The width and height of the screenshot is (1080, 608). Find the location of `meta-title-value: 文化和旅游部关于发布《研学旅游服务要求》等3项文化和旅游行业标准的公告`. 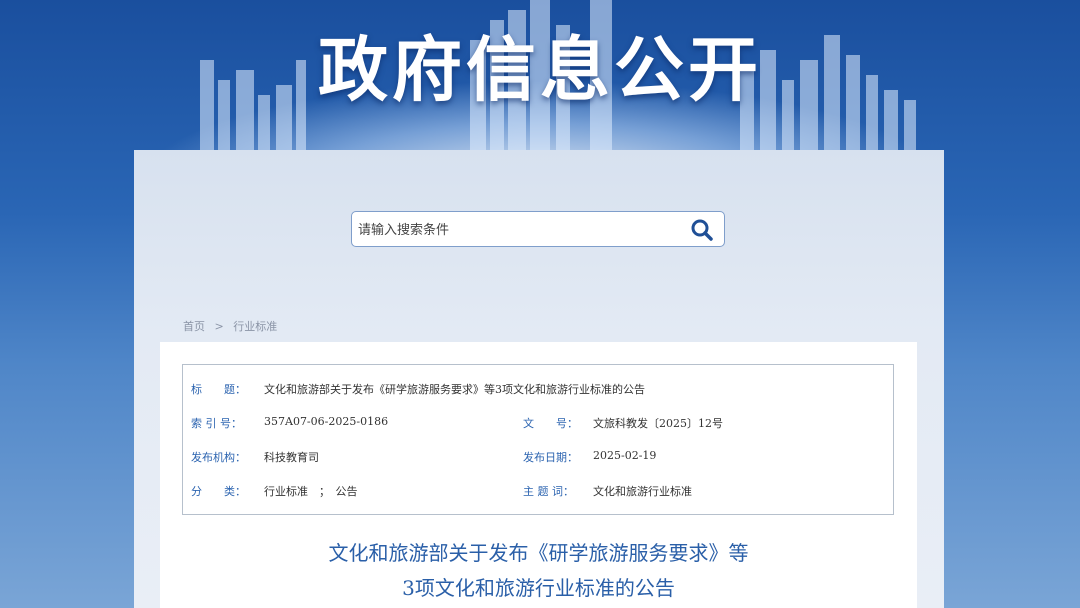

meta-title-value: 文化和旅游部关于发布《研学旅游服务要求》等3项文化和旅游行业标准的公告 is located at coordinates (454, 389).